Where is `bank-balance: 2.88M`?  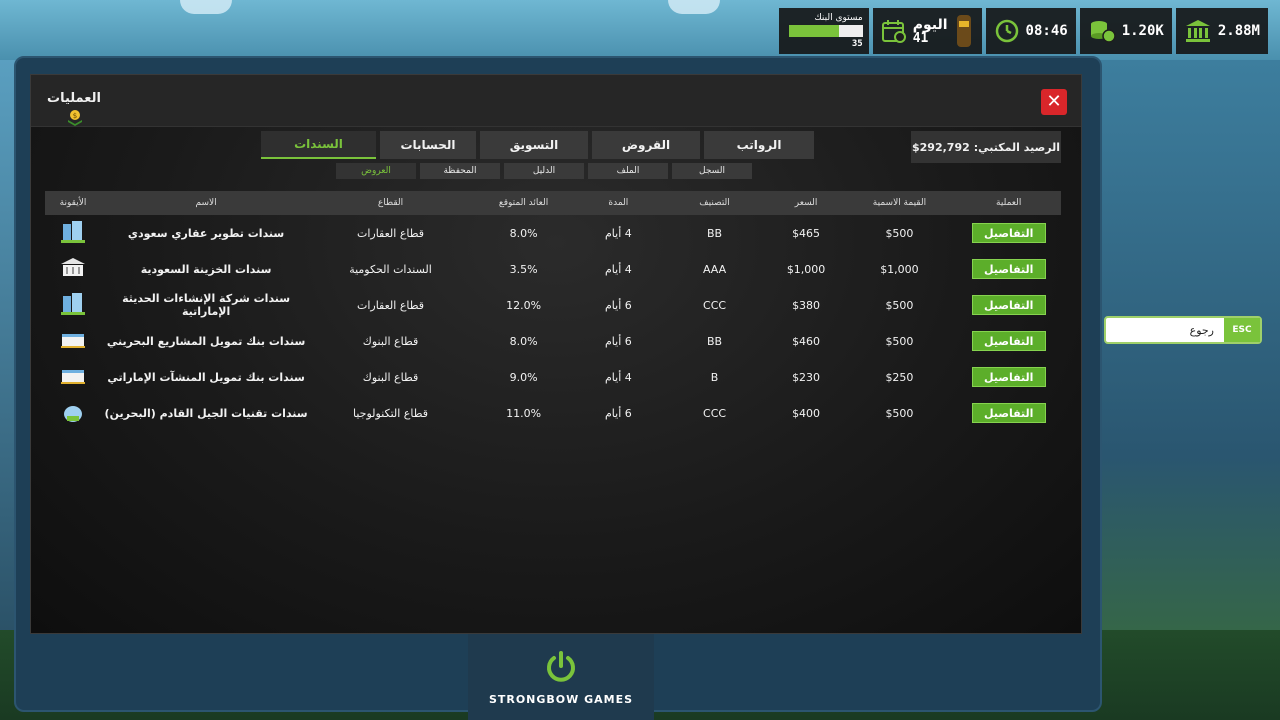
bank-balance: 2.88M is located at coordinates (1221, 31).